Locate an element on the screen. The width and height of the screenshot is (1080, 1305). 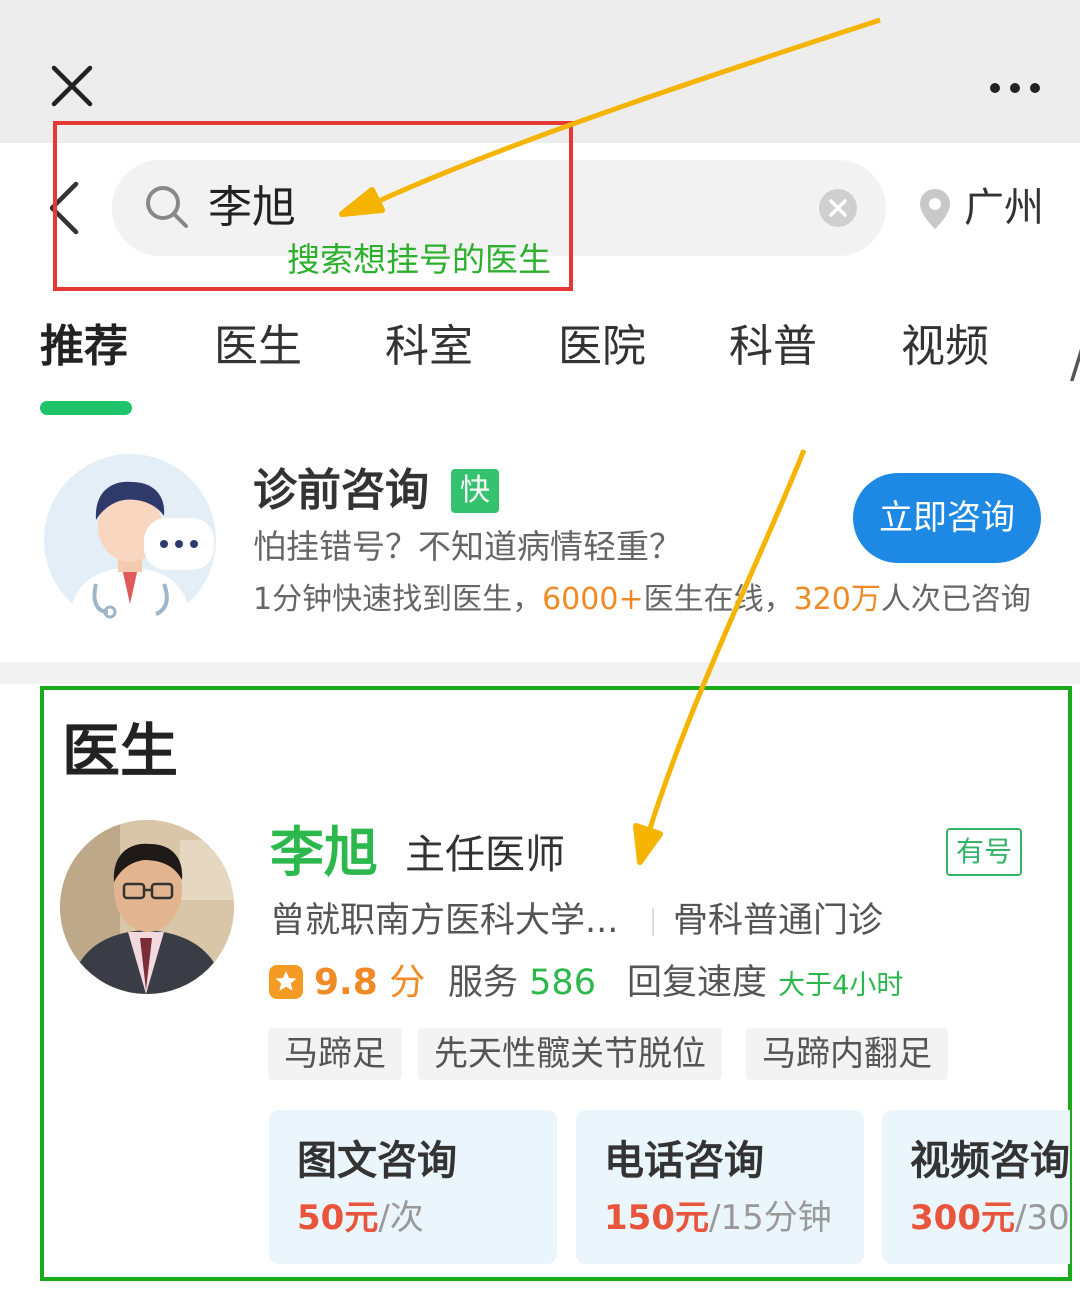
specialty-tag: 马蹄内翻足 is located at coordinates (847, 1054).